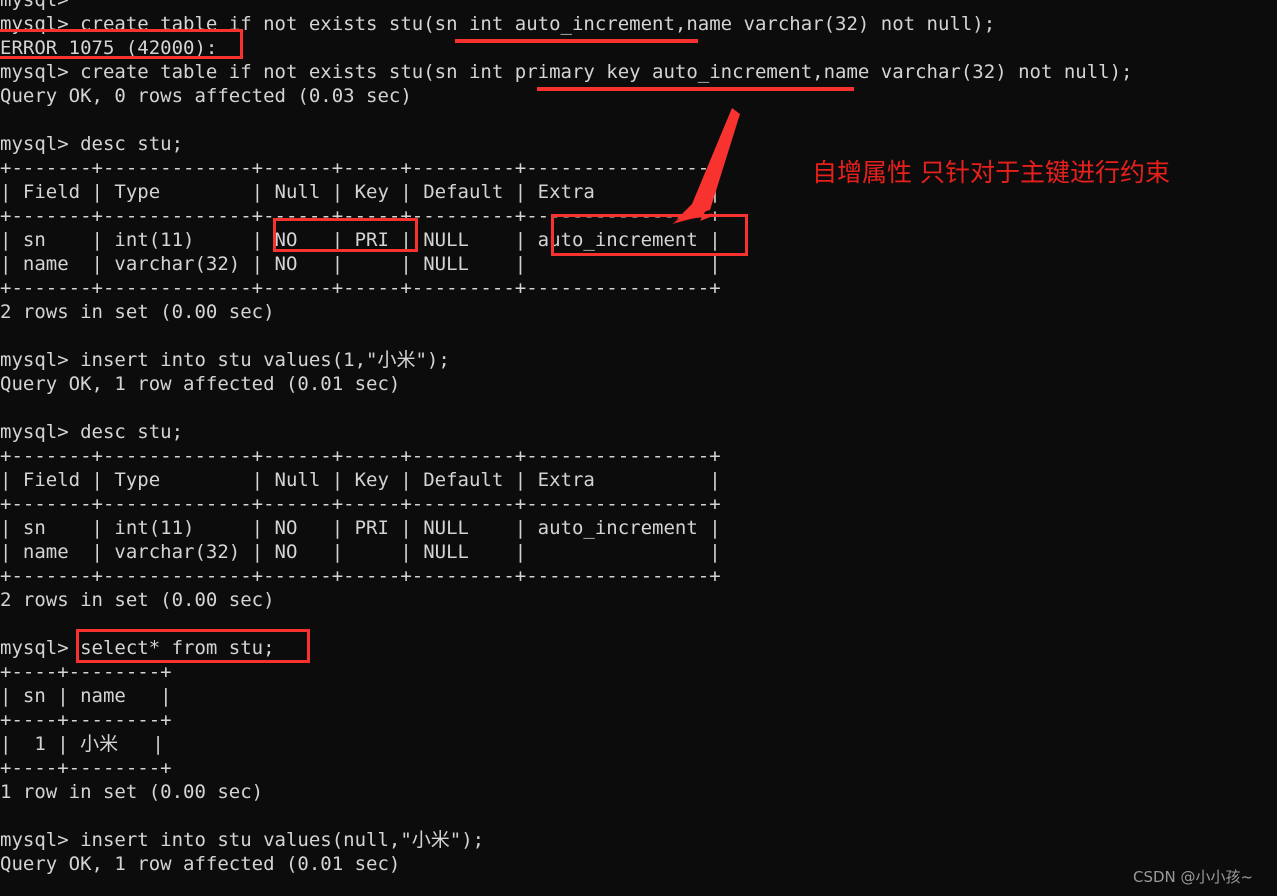  Describe the element at coordinates (34, 5) in the screenshot. I see `terminal-line: mysql>` at that location.